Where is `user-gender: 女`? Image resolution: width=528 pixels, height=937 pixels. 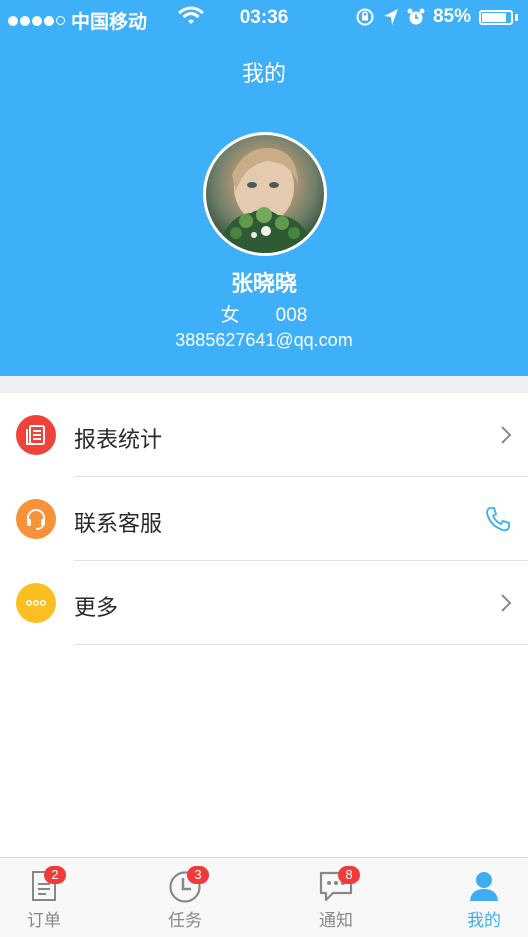
user-gender: 女 is located at coordinates (230, 315).